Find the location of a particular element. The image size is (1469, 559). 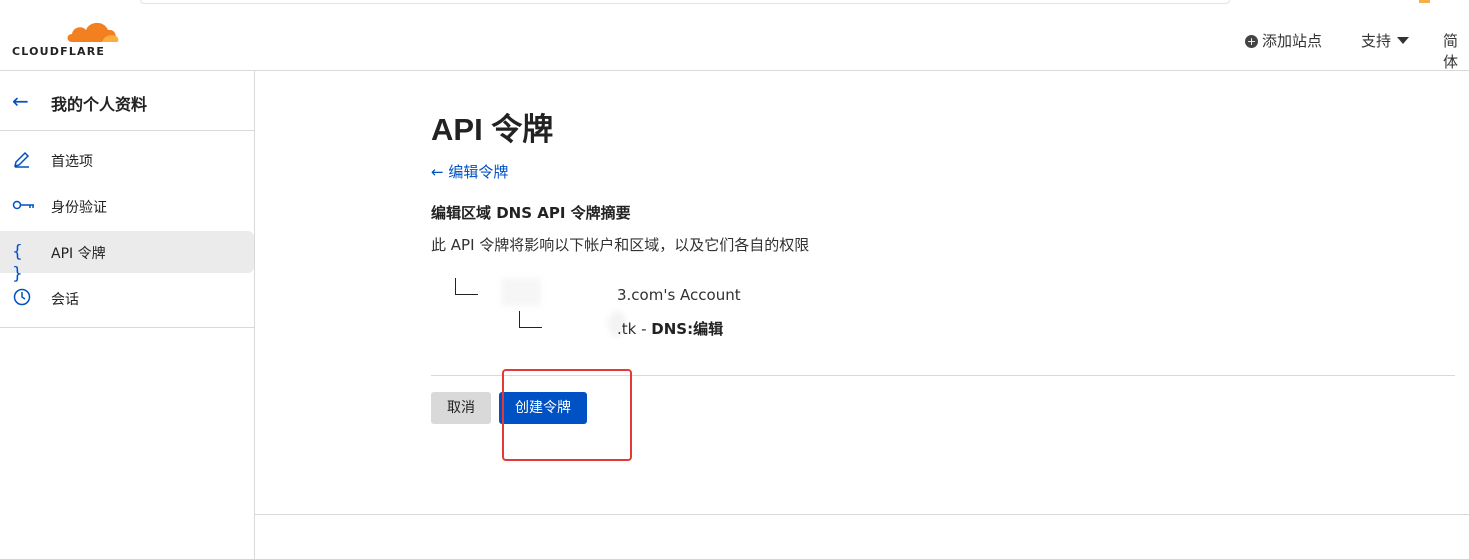

sidebar-item-label: 会话 is located at coordinates (65, 300).